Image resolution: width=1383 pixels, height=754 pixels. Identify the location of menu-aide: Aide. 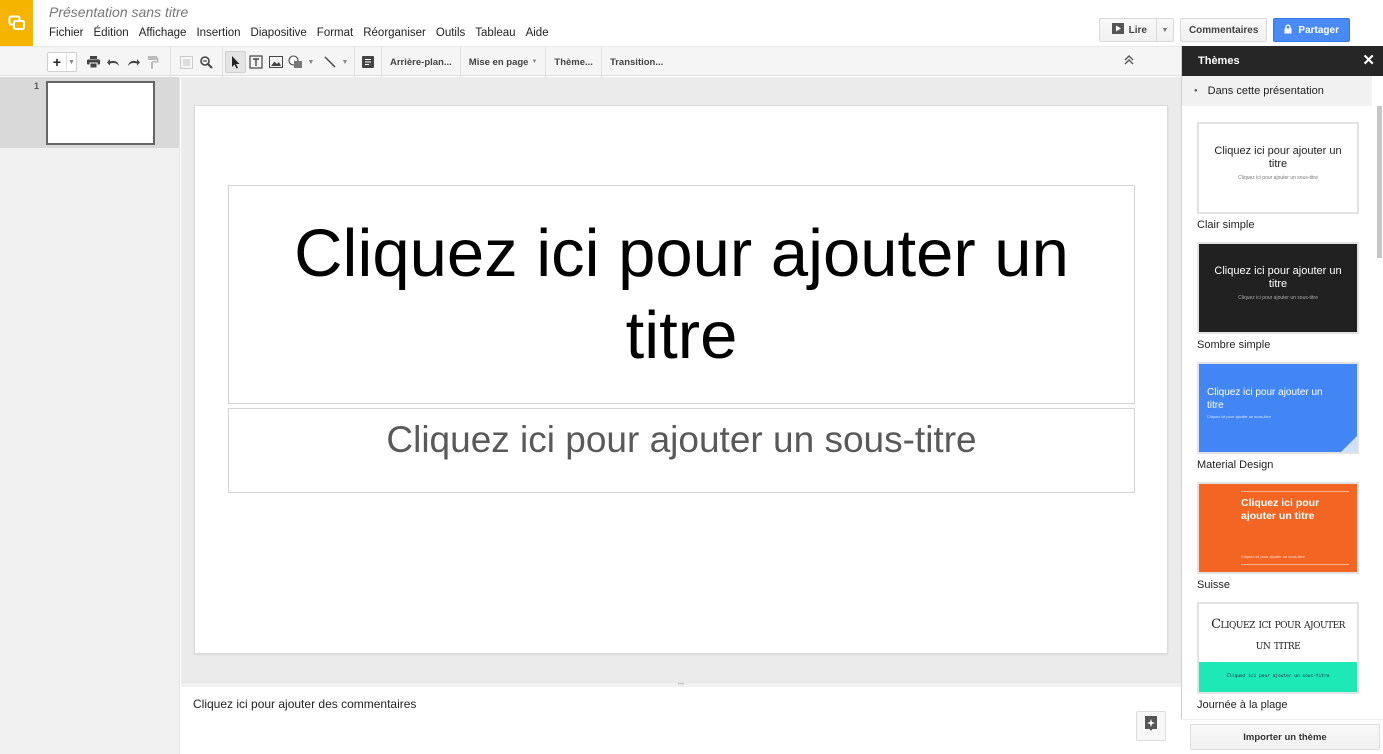
(537, 33).